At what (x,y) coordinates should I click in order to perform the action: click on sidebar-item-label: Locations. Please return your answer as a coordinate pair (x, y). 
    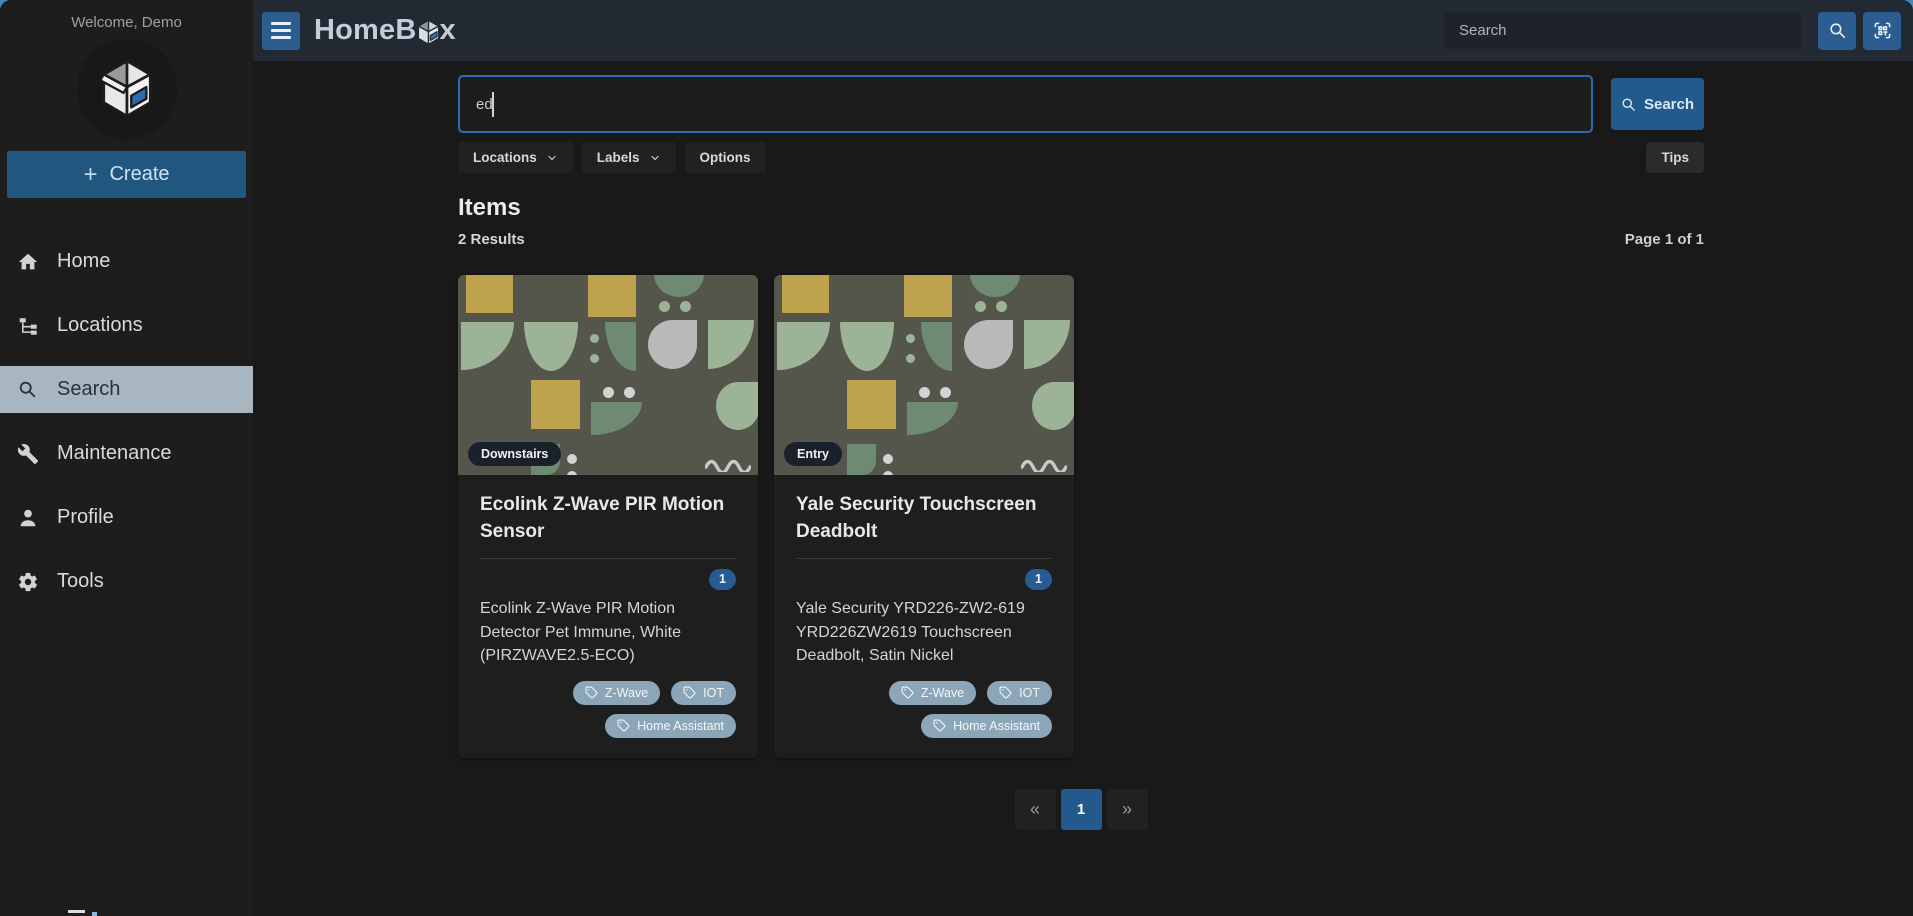
    Looking at the image, I should click on (100, 325).